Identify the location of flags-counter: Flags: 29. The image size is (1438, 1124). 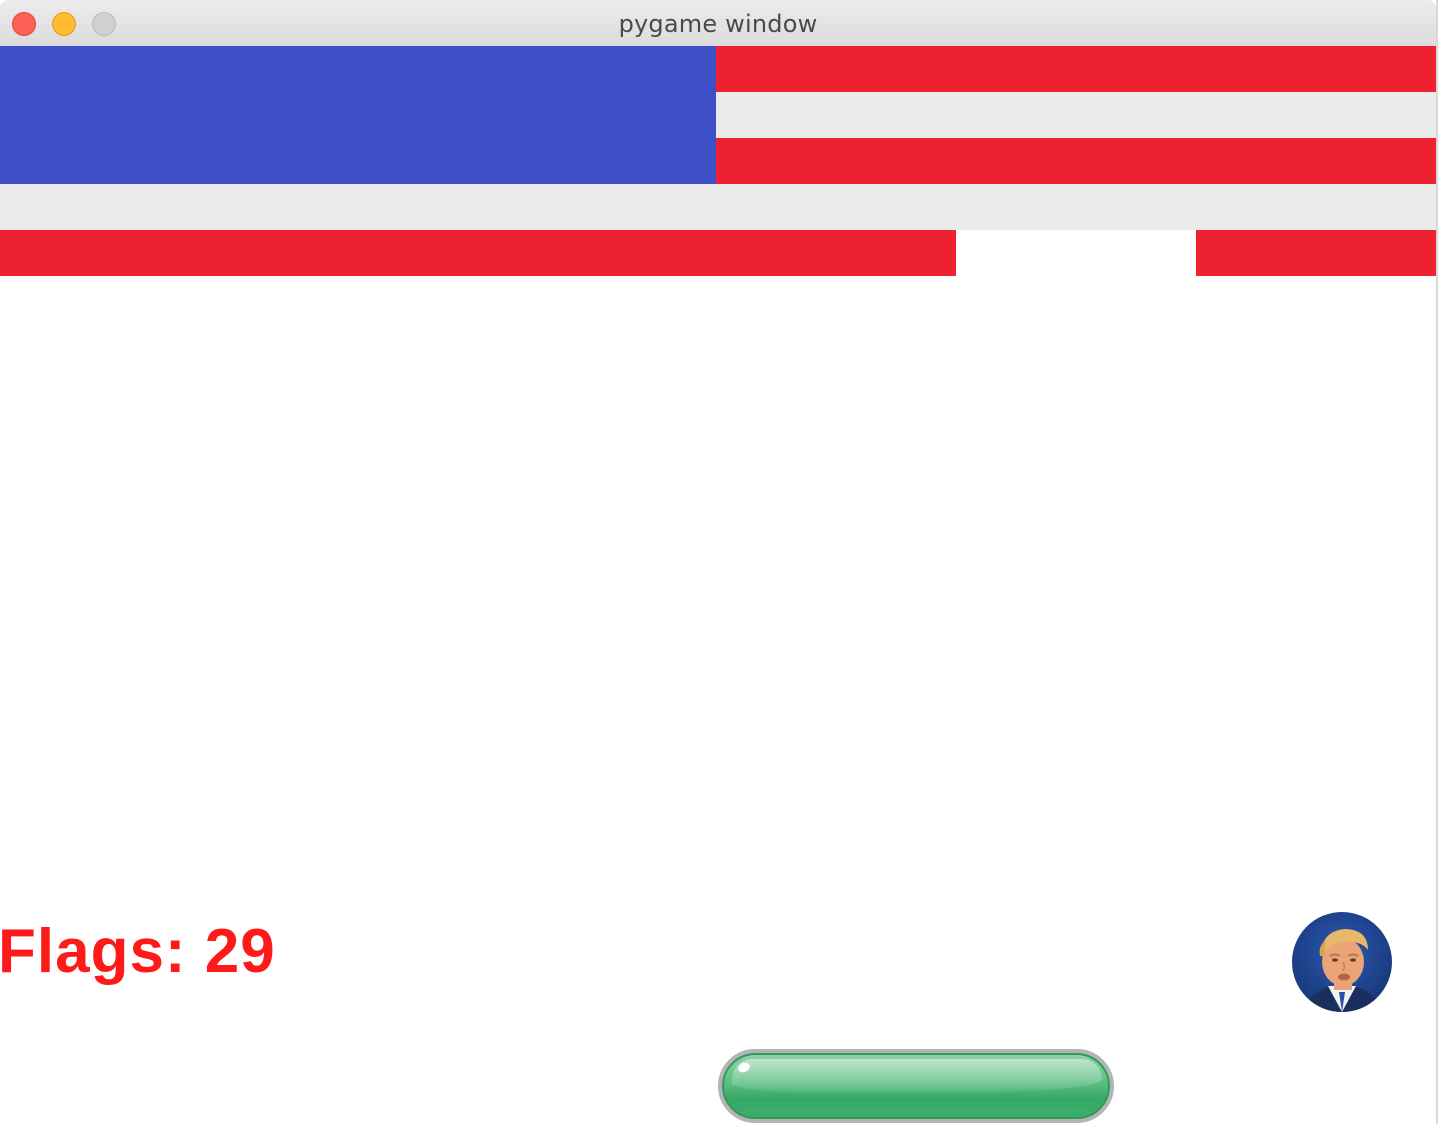
(138, 951).